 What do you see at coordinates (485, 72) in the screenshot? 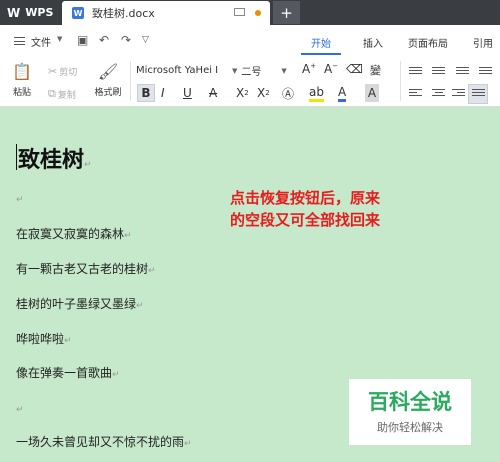
I see `increase-indent-icon` at bounding box center [485, 72].